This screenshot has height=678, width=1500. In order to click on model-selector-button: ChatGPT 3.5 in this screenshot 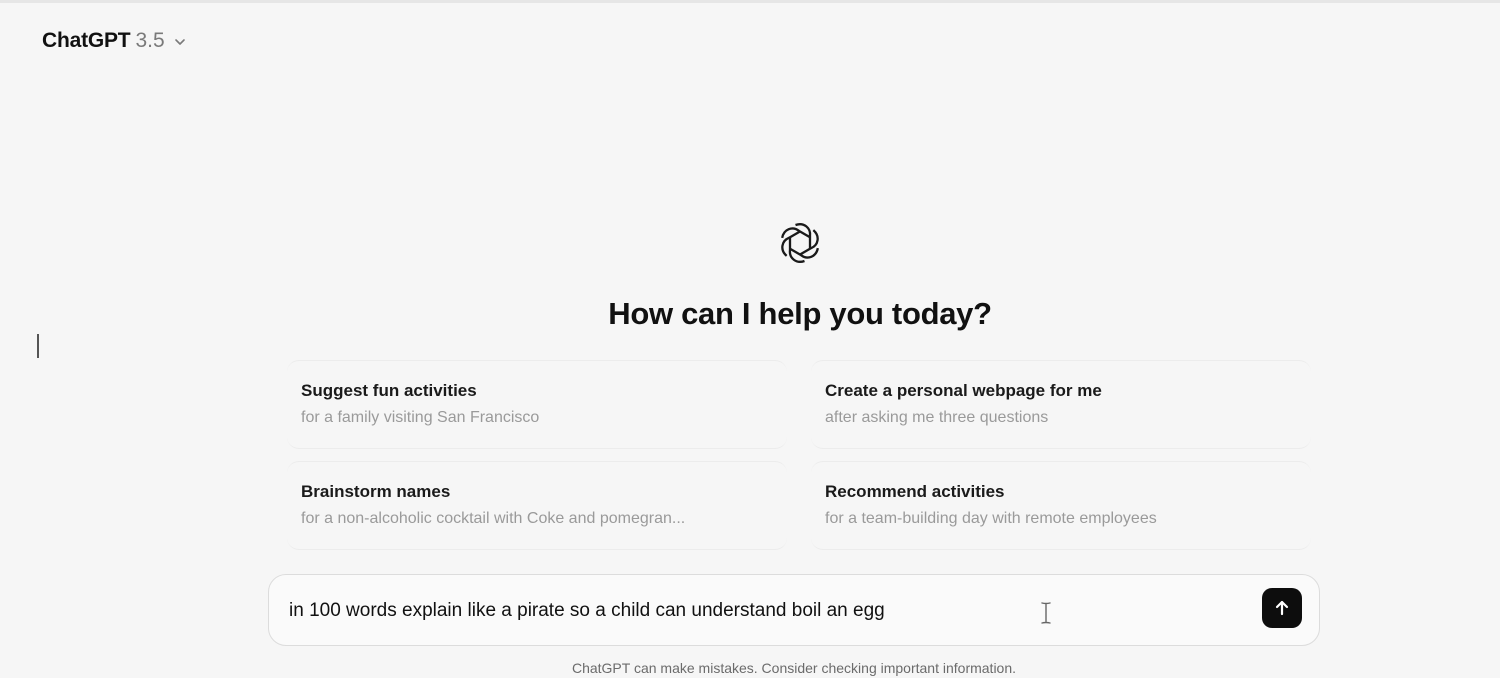, I will do `click(114, 41)`.